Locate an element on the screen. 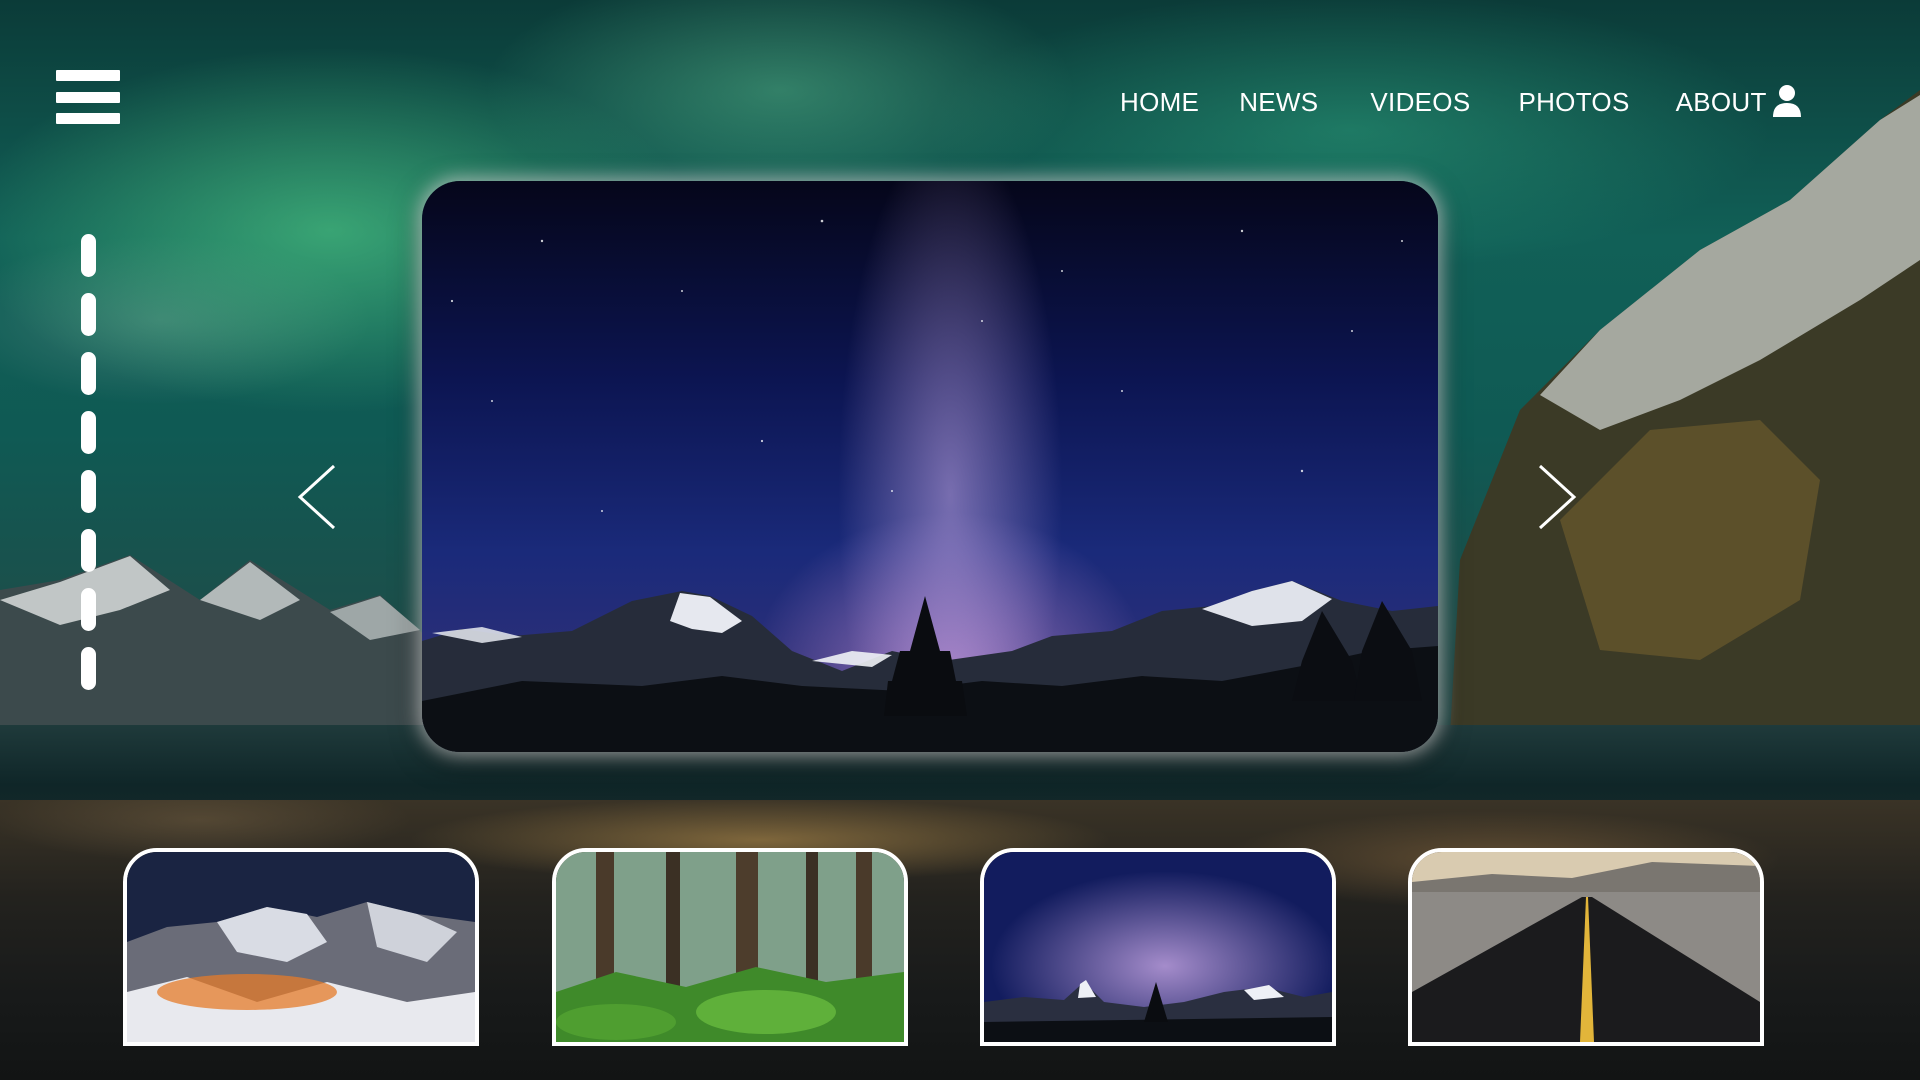  hamburger-menu-icon is located at coordinates (88, 97).